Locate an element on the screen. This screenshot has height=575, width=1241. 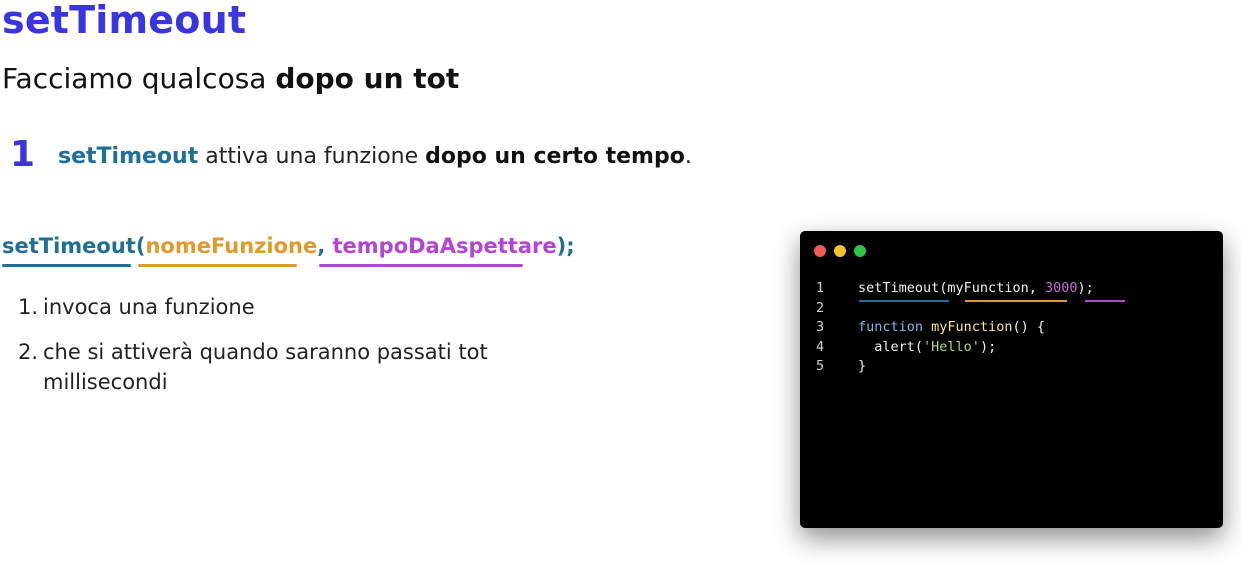
code-call-underline is located at coordinates (904, 301).